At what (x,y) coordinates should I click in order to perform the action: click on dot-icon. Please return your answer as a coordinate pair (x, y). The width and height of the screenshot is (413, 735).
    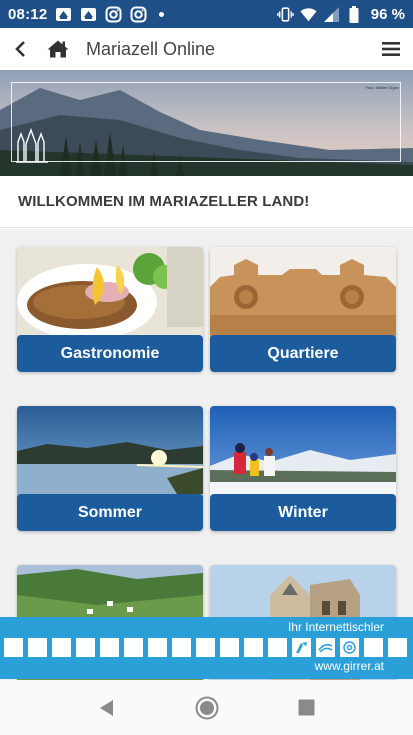
    Looking at the image, I should click on (162, 14).